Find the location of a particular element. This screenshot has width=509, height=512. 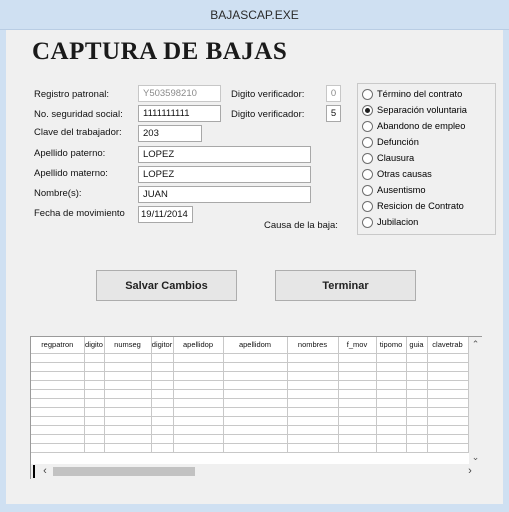

radio-termino-contrato: Término del contrato is located at coordinates (412, 94).